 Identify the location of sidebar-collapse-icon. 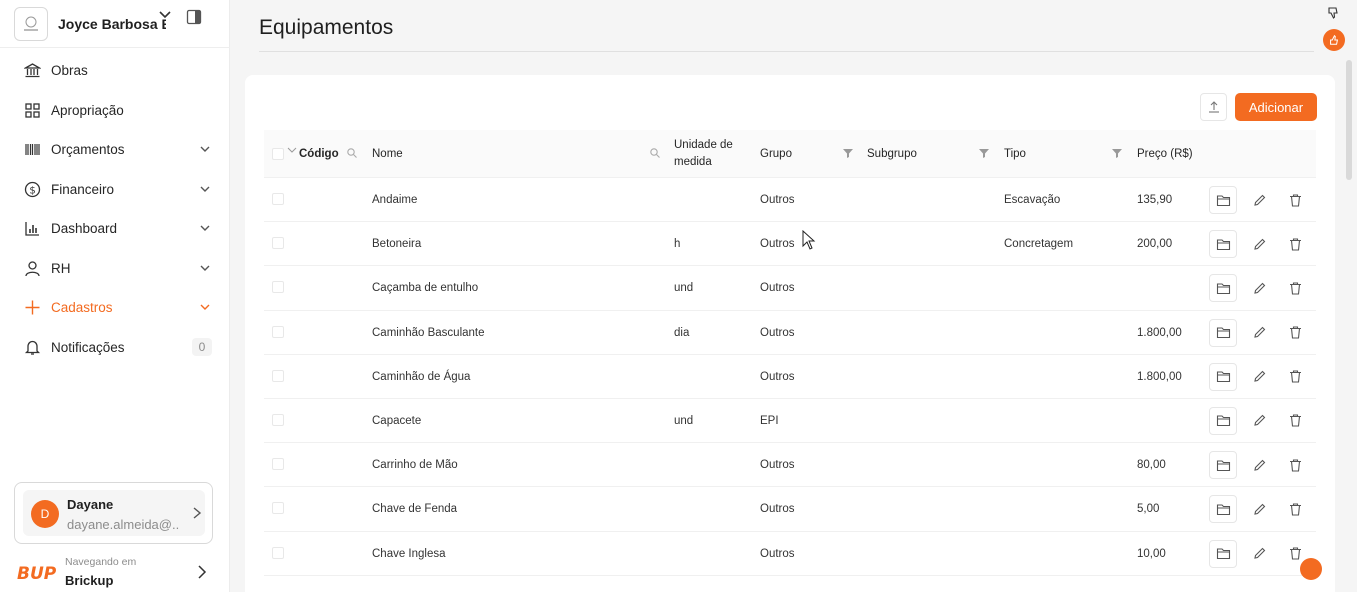
(194, 17).